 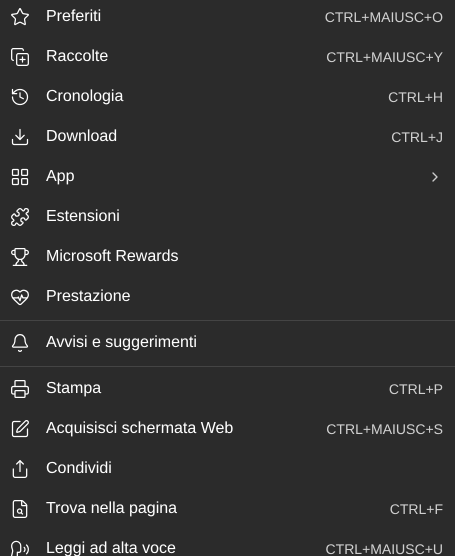 What do you see at coordinates (61, 177) in the screenshot?
I see `menu-item-label: App` at bounding box center [61, 177].